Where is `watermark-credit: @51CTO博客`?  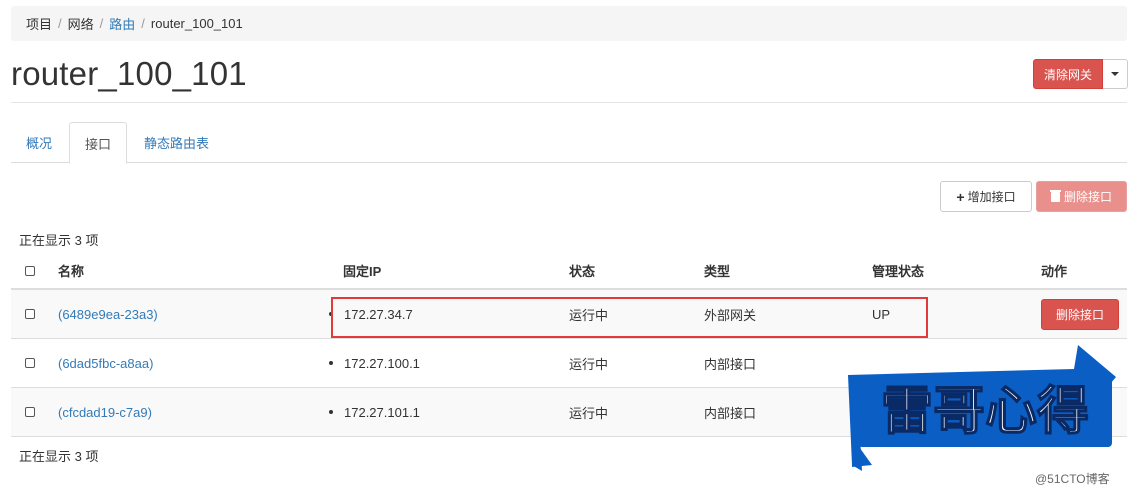
watermark-credit: @51CTO博客 is located at coordinates (1072, 479).